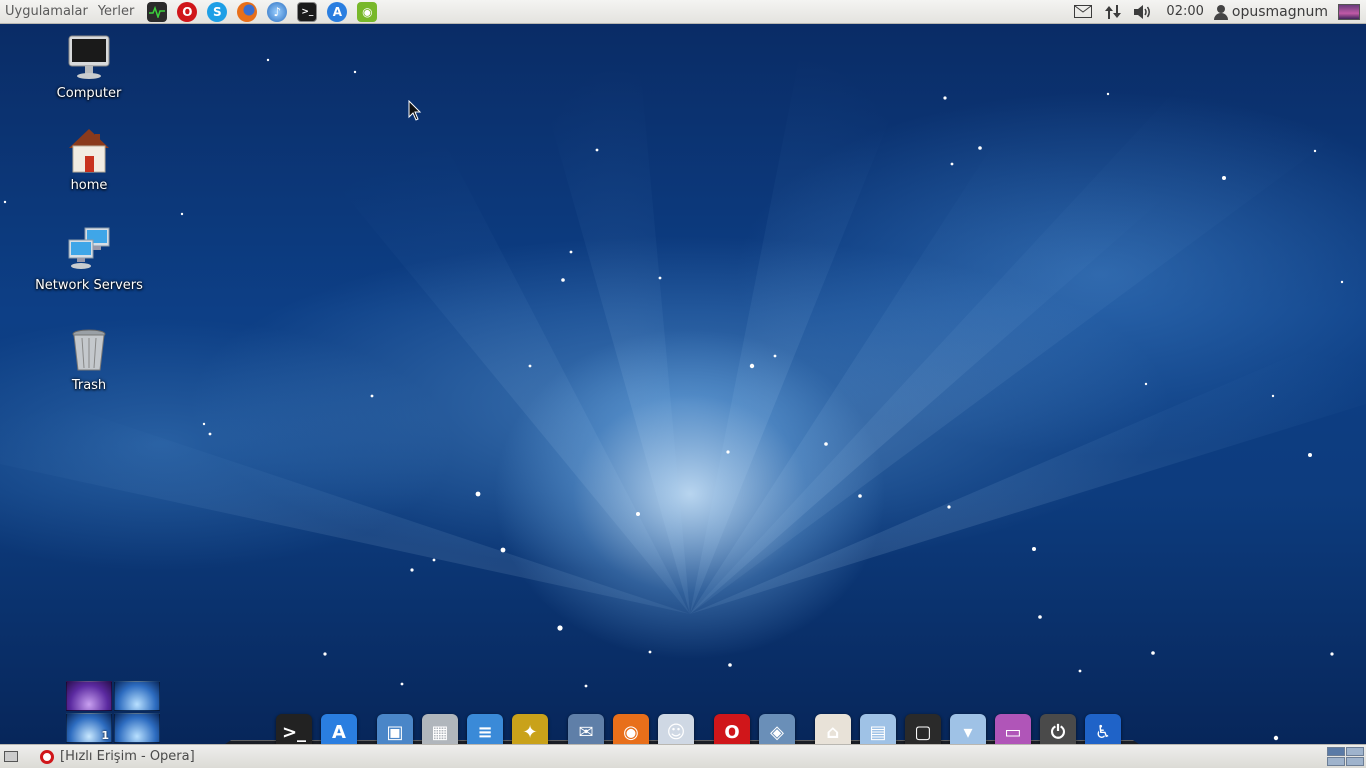 This screenshot has width=1366, height=768. Describe the element at coordinates (89, 58) in the screenshot. I see `computer-icon` at that location.